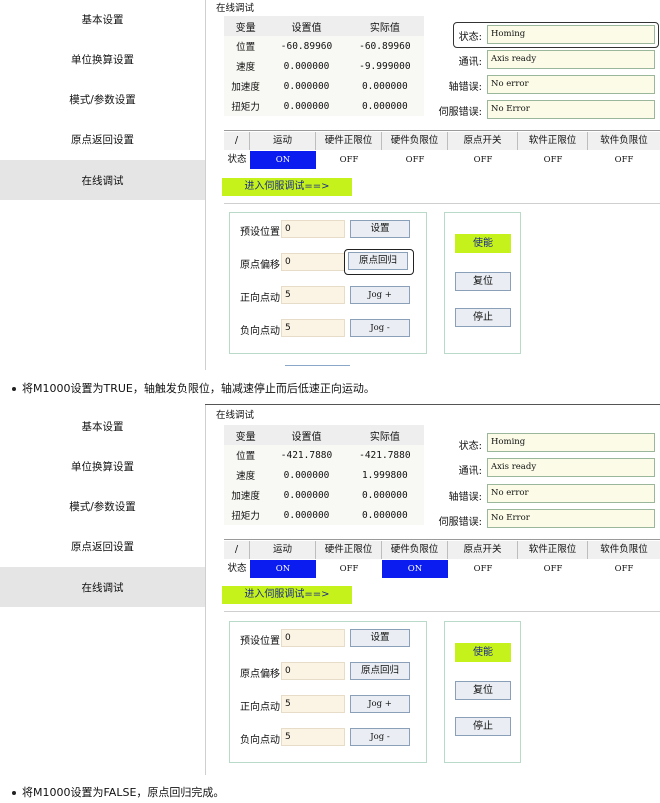 The height and width of the screenshot is (803, 660). I want to click on control-group: 使能 复位 停止, so click(482, 283).